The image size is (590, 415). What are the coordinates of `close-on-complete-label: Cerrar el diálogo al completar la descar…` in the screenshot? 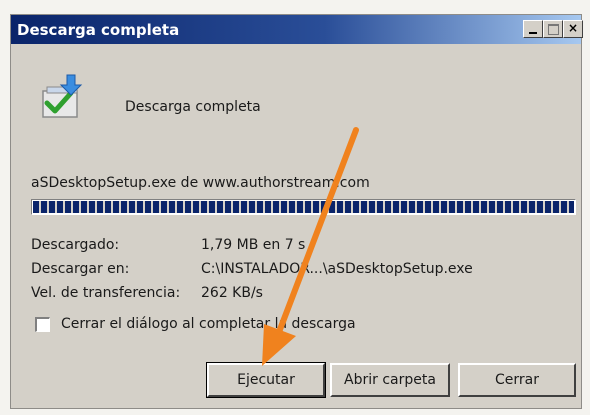 It's located at (208, 324).